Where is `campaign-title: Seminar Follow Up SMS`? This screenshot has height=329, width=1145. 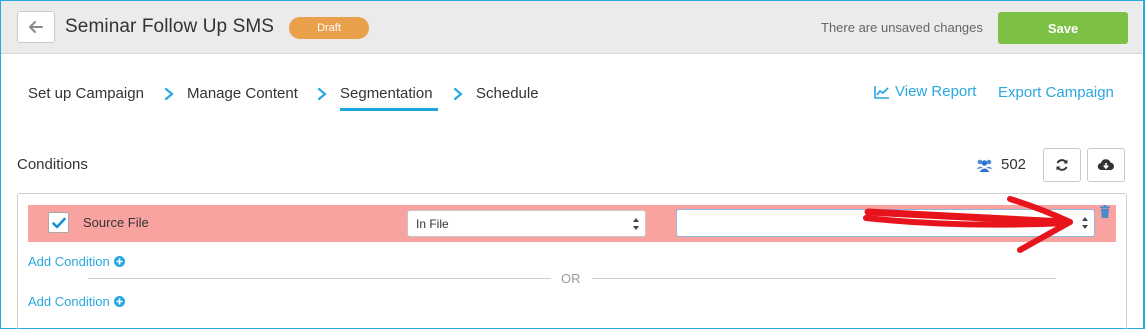 campaign-title: Seminar Follow Up SMS is located at coordinates (170, 26).